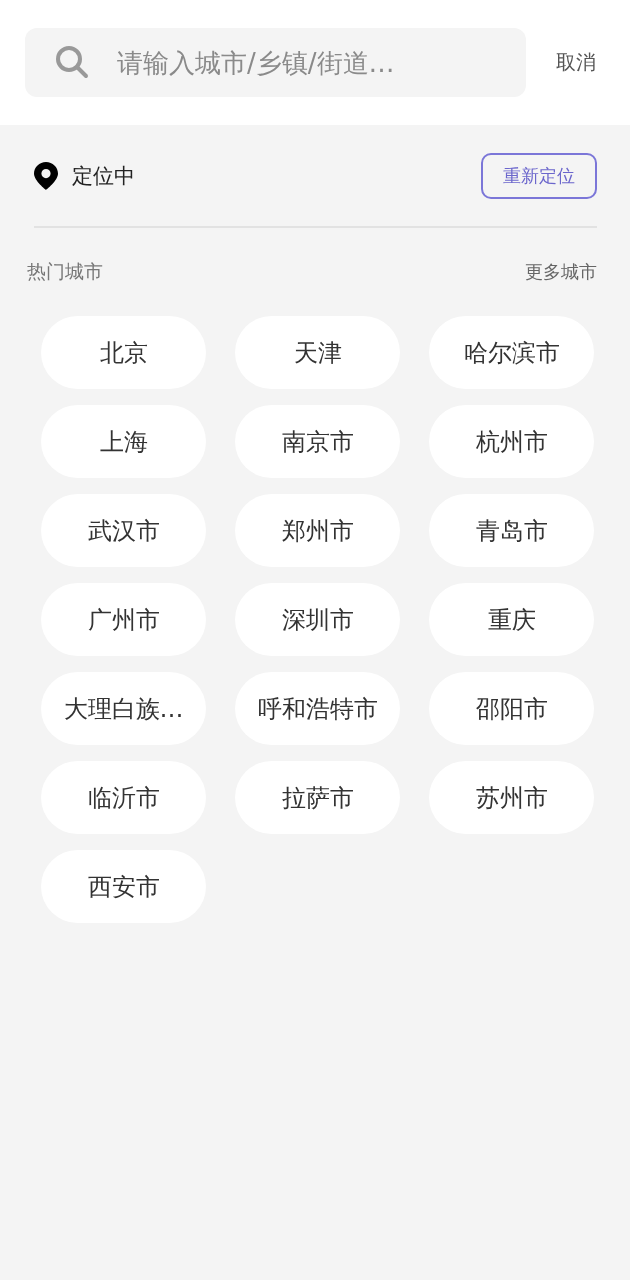 Image resolution: width=630 pixels, height=1280 pixels. I want to click on city-chip: 南京市, so click(317, 441).